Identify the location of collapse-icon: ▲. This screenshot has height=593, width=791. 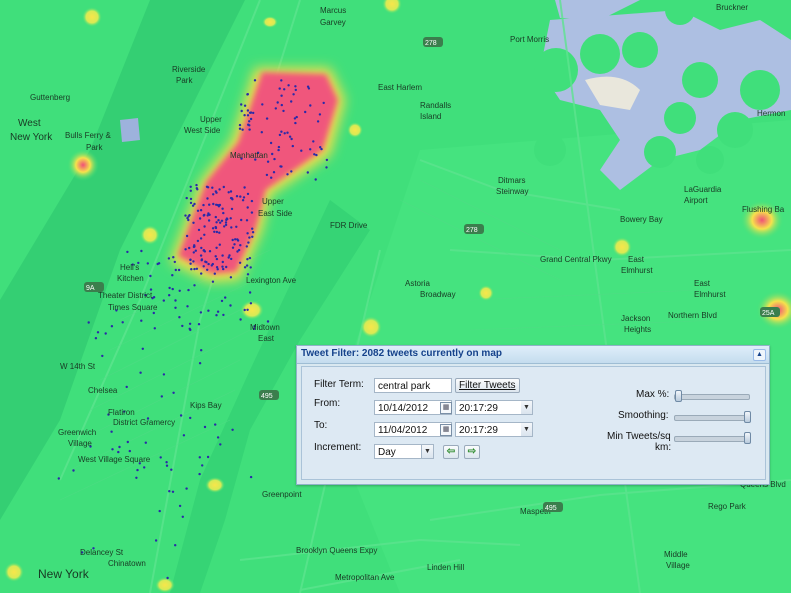
(759, 355).